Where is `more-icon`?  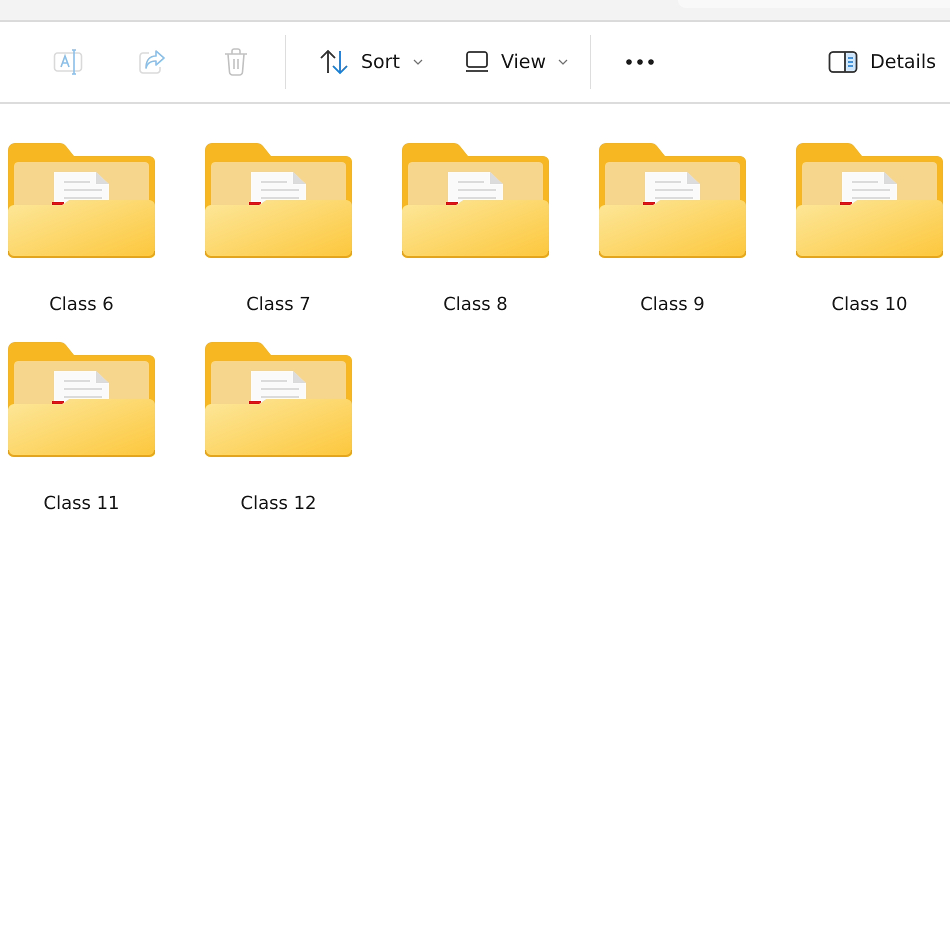
more-icon is located at coordinates (640, 62).